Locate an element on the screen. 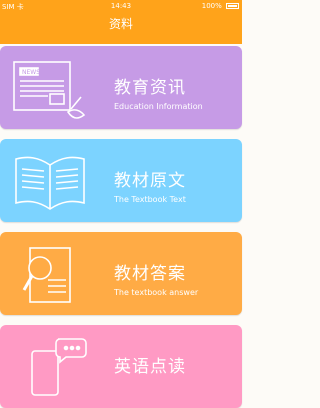 The image size is (320, 408). svg-text: NEWS is located at coordinates (31, 72).